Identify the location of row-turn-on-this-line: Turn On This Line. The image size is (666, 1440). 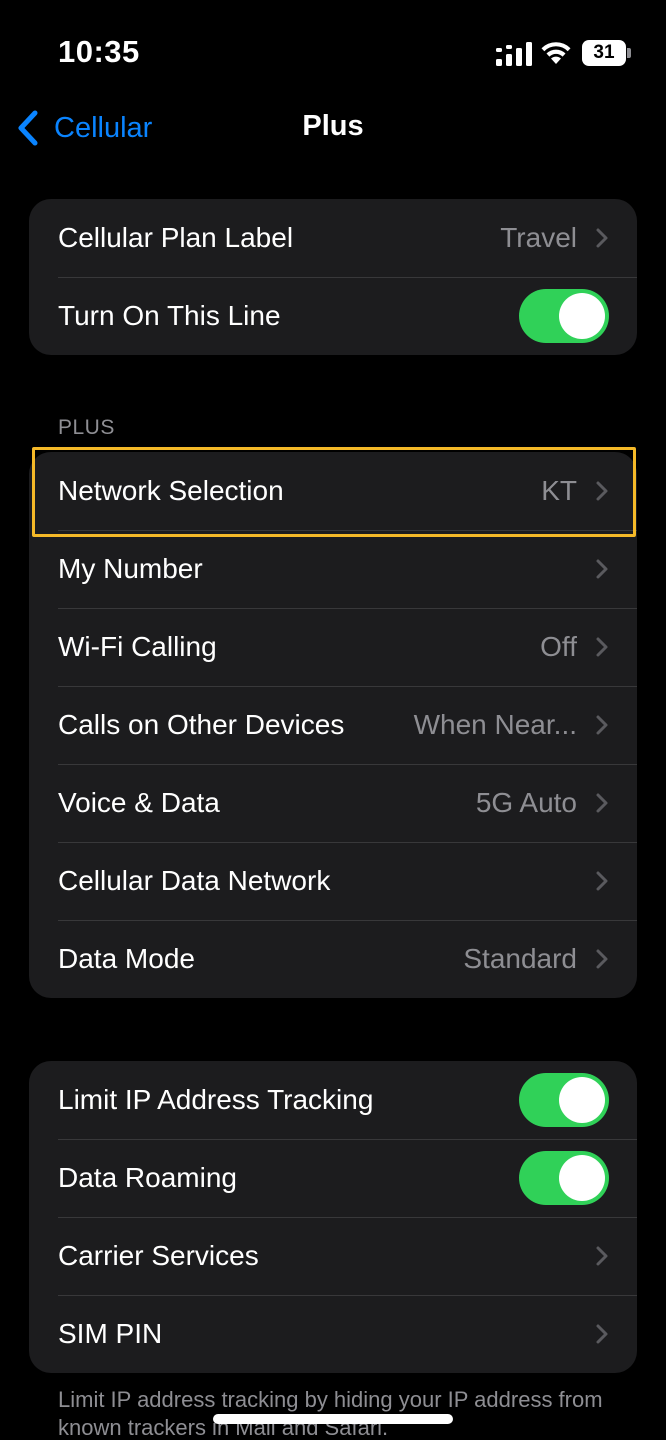
(333, 316).